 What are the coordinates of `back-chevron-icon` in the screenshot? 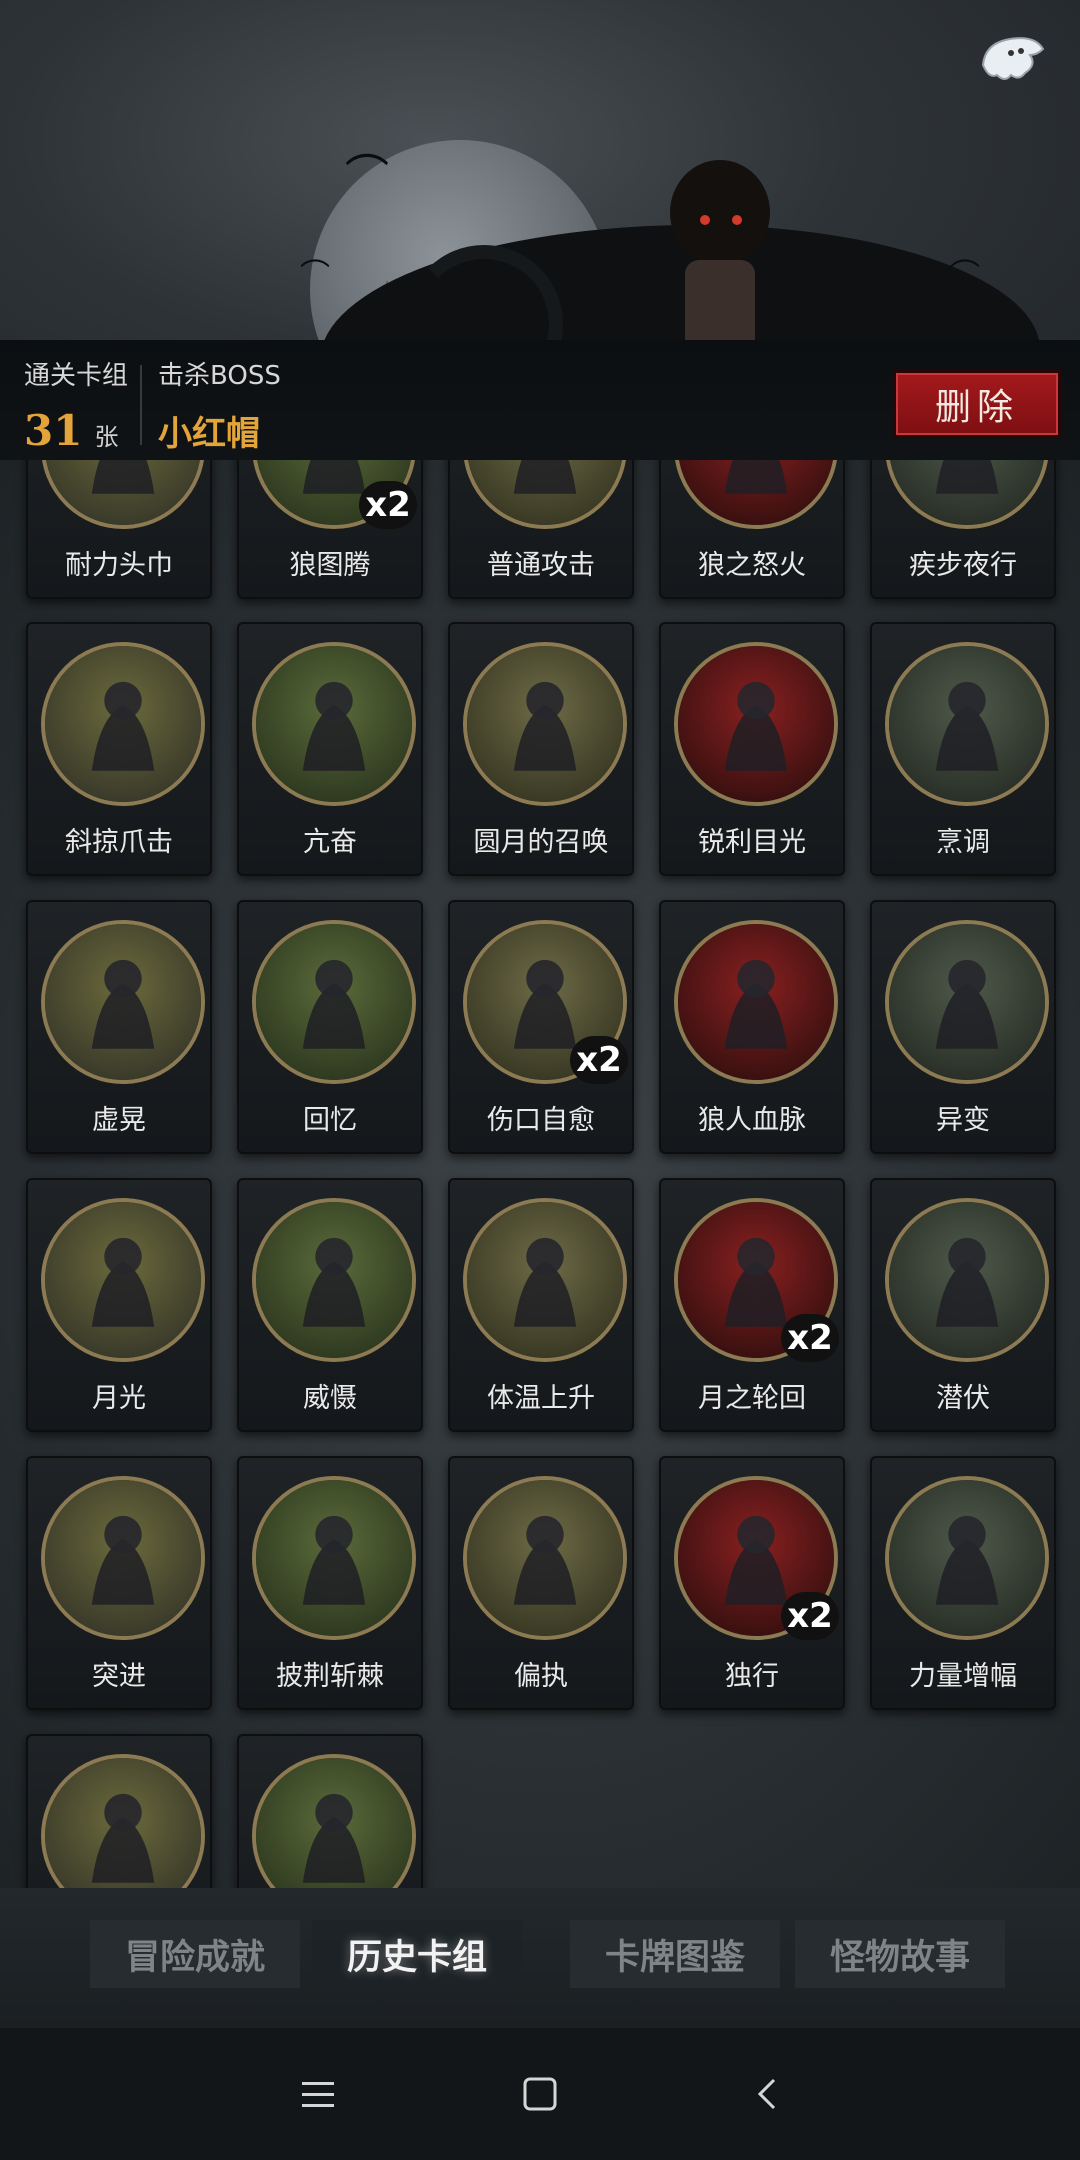 It's located at (766, 2094).